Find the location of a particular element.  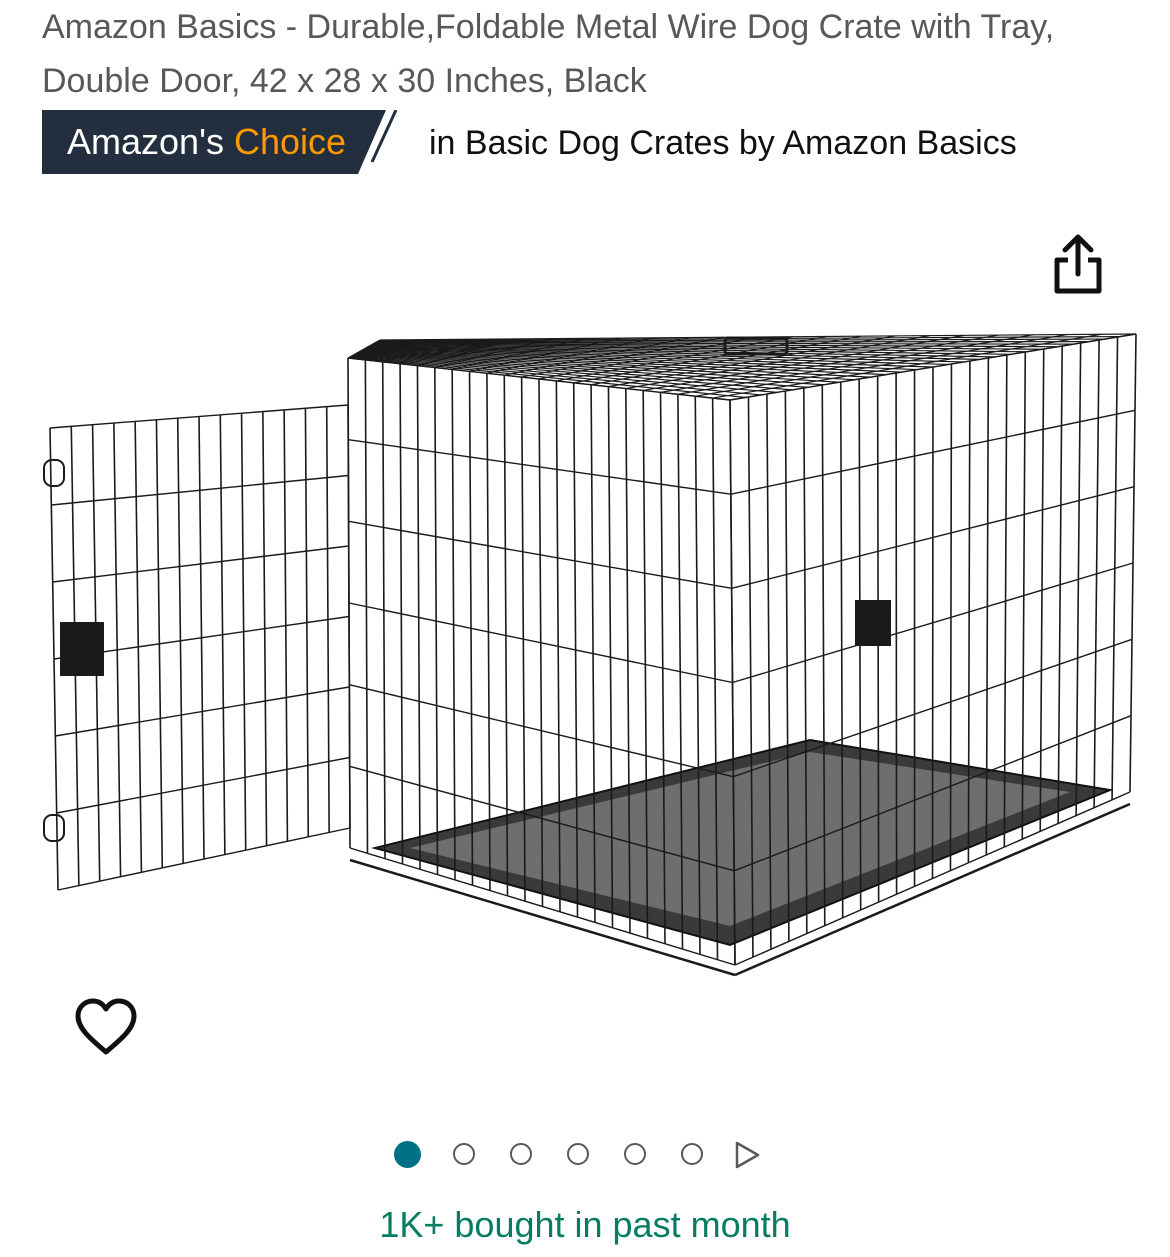

image-carousel-dots is located at coordinates (582, 1156).